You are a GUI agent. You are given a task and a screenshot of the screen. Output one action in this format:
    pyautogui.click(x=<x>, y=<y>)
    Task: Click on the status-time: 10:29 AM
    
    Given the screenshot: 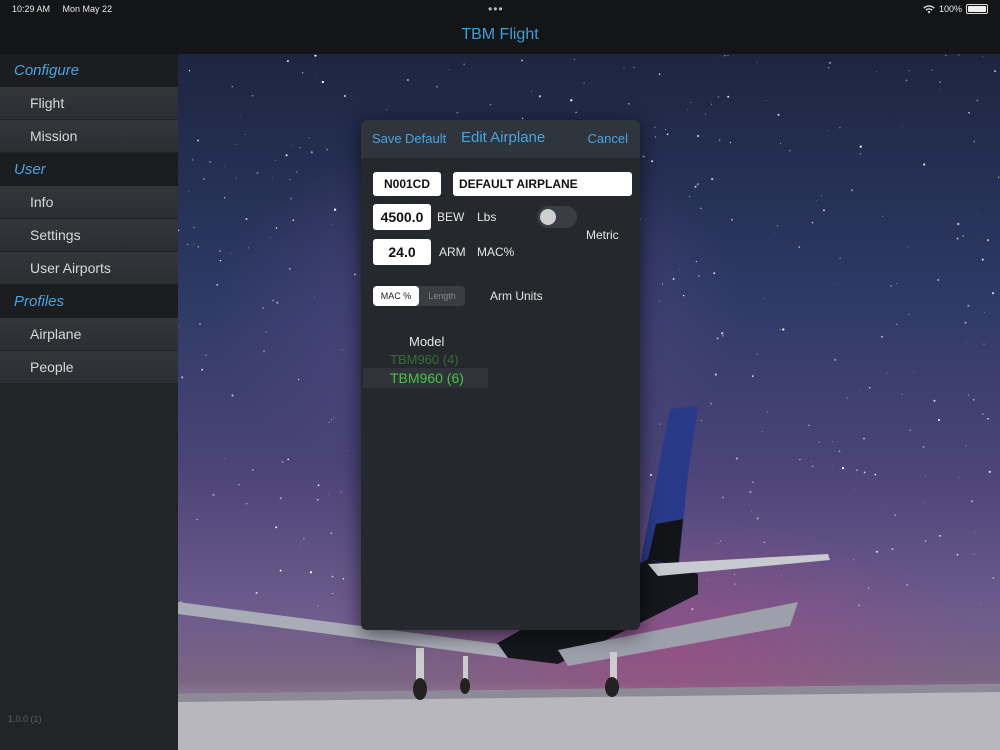 What is the action you would take?
    pyautogui.click(x=31, y=9)
    